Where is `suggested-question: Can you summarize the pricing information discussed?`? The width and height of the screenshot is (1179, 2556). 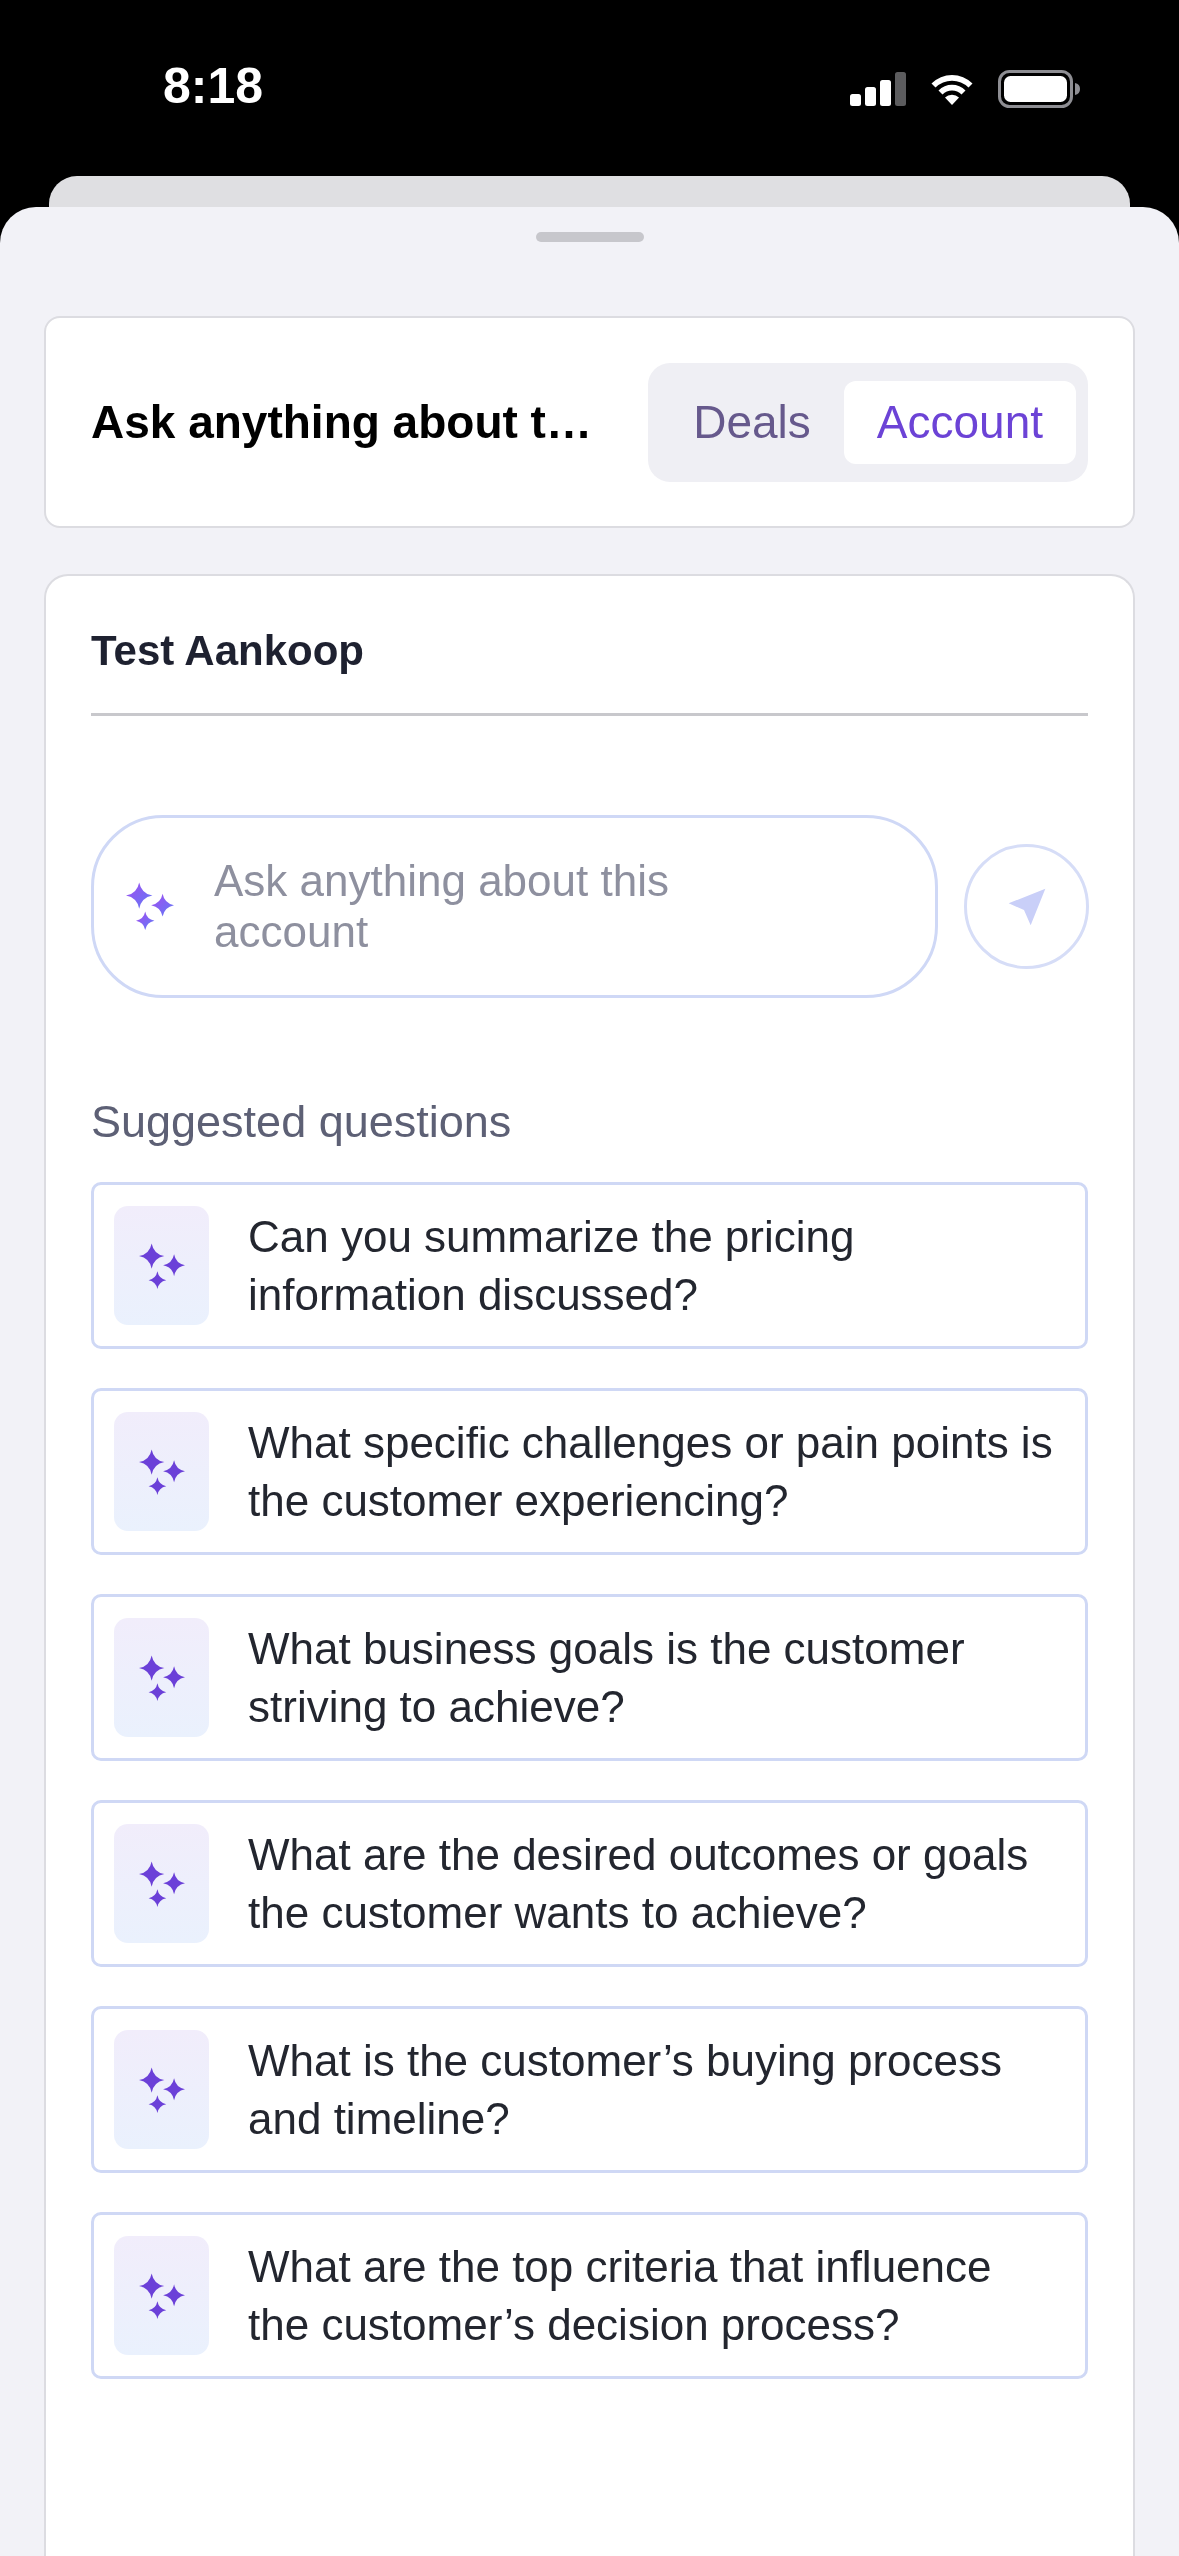
suggested-question: Can you summarize the pricing information discussed? is located at coordinates (589, 1265).